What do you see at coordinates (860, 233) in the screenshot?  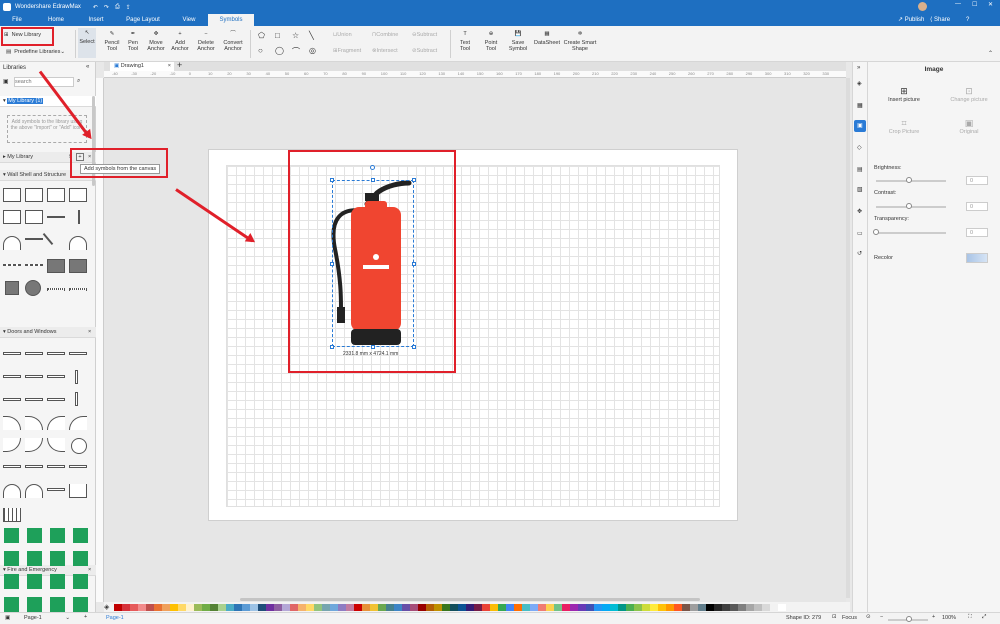 I see `presentation-icon: ▭` at bounding box center [860, 233].